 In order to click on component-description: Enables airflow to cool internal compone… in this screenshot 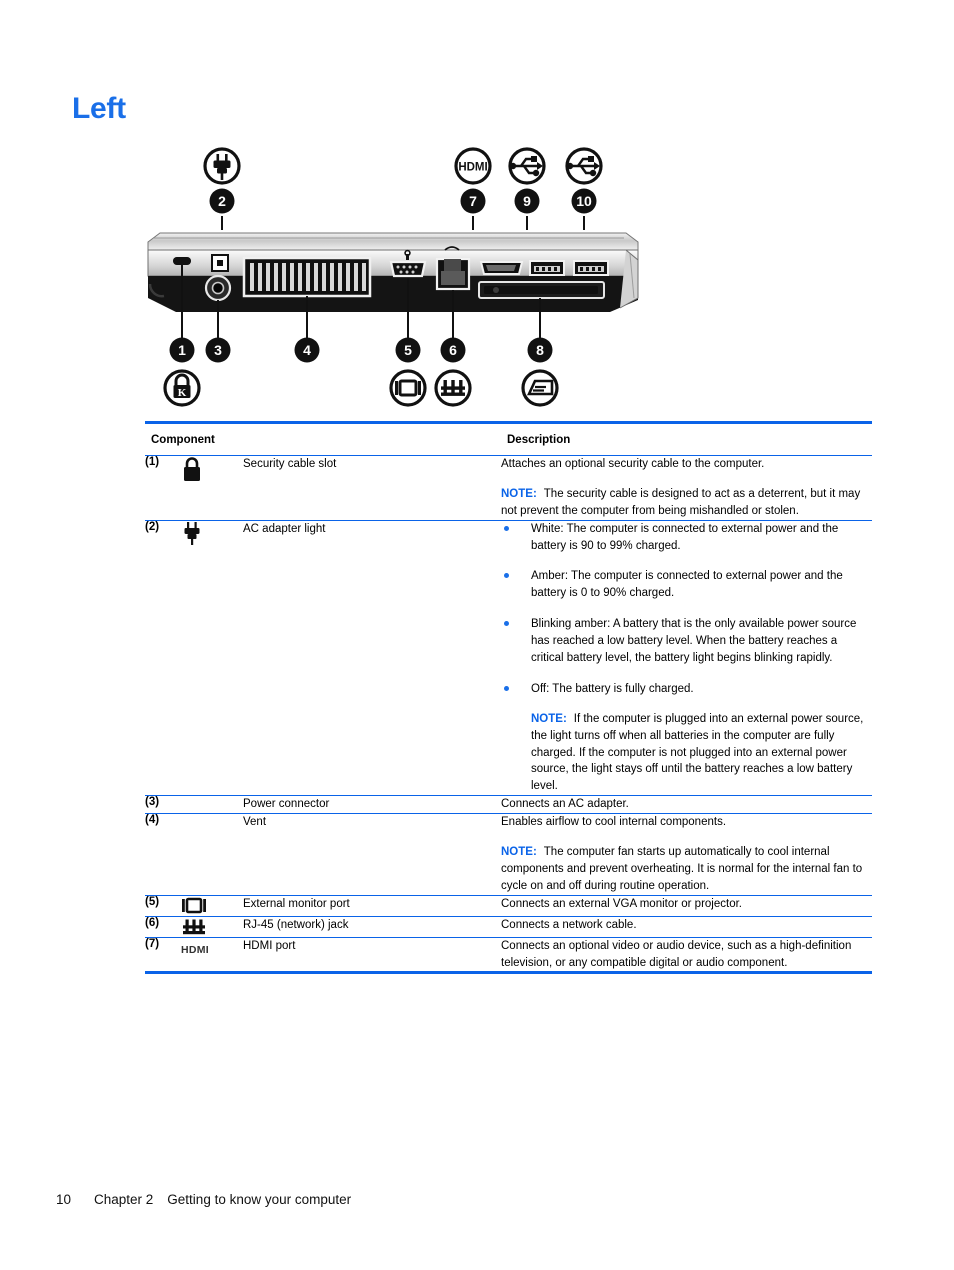, I will do `click(686, 855)`.